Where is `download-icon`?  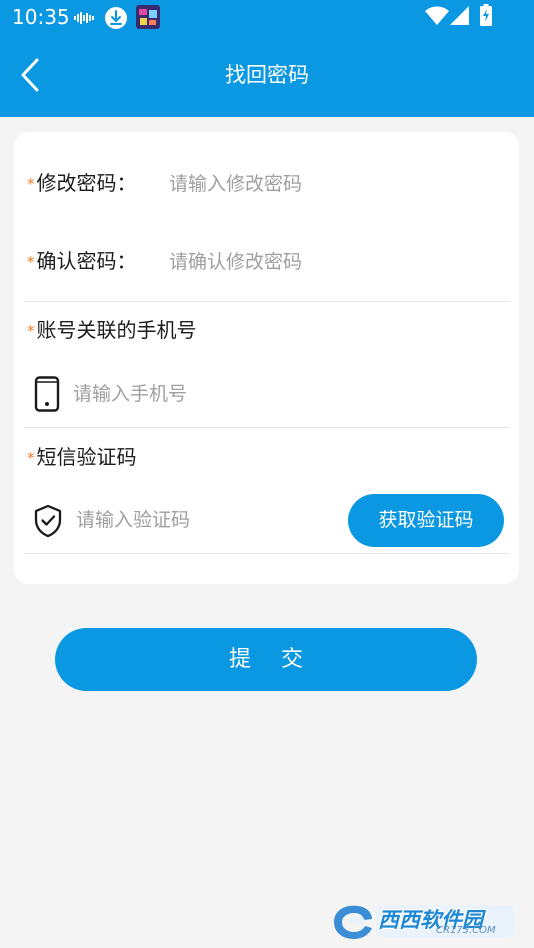 download-icon is located at coordinates (116, 20).